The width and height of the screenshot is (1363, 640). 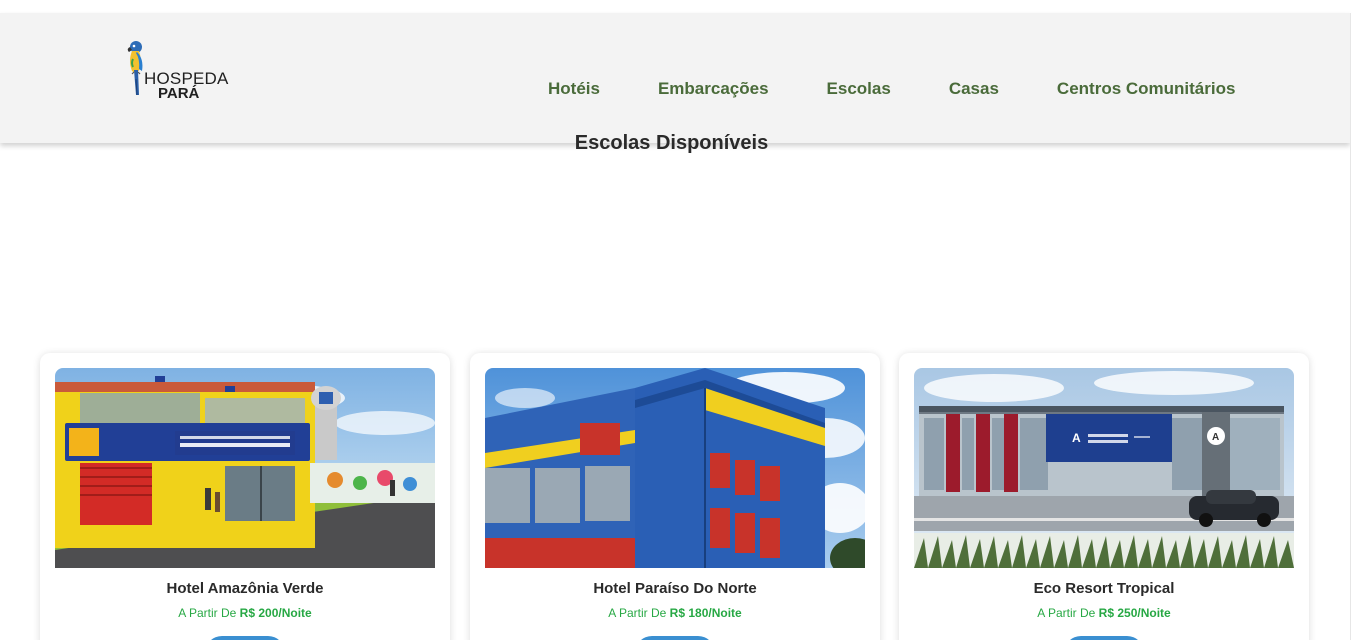 I want to click on listing-price: A Partir De R$ 200/Noite, so click(x=245, y=613).